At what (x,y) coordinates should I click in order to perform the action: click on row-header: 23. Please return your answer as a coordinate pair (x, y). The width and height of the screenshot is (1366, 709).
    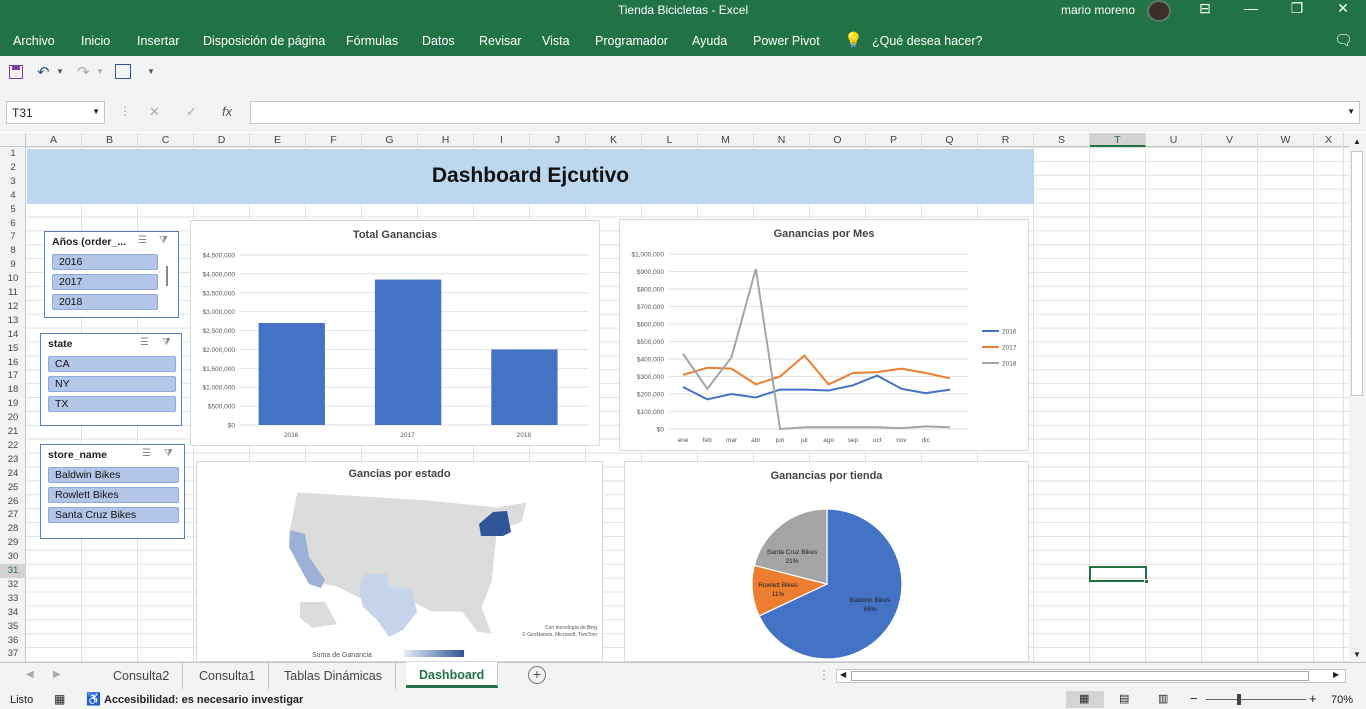
    Looking at the image, I should click on (13, 460).